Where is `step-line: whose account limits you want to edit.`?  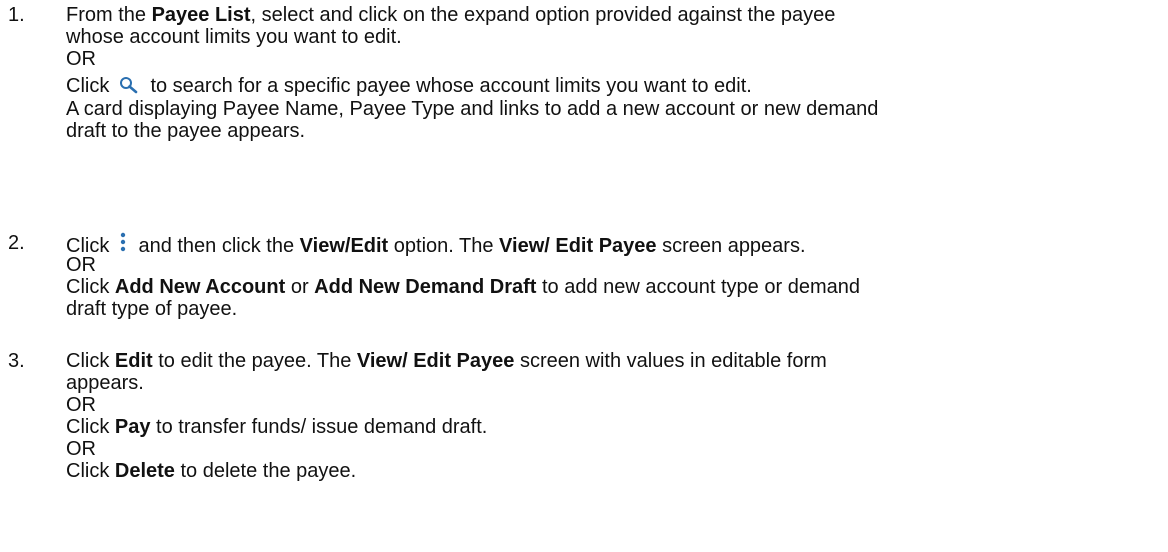
step-line: whose account limits you want to edit. is located at coordinates (234, 37).